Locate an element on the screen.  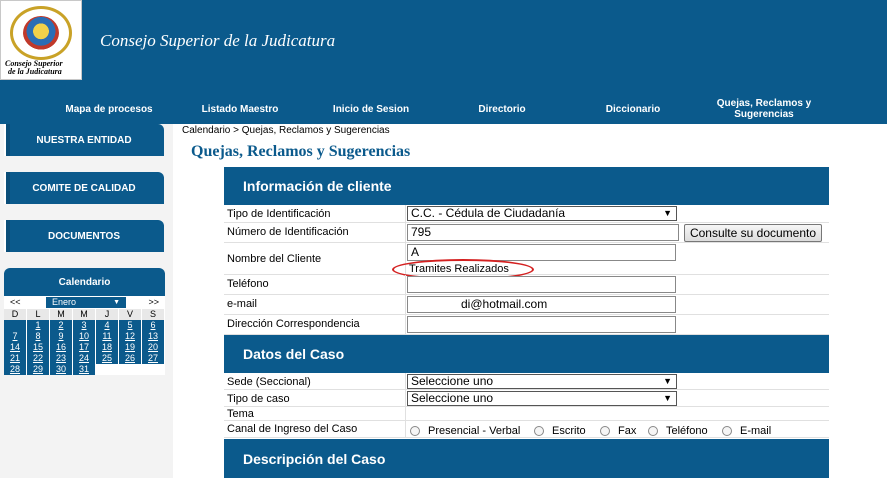
calendar-day: 30 is located at coordinates (61, 369).